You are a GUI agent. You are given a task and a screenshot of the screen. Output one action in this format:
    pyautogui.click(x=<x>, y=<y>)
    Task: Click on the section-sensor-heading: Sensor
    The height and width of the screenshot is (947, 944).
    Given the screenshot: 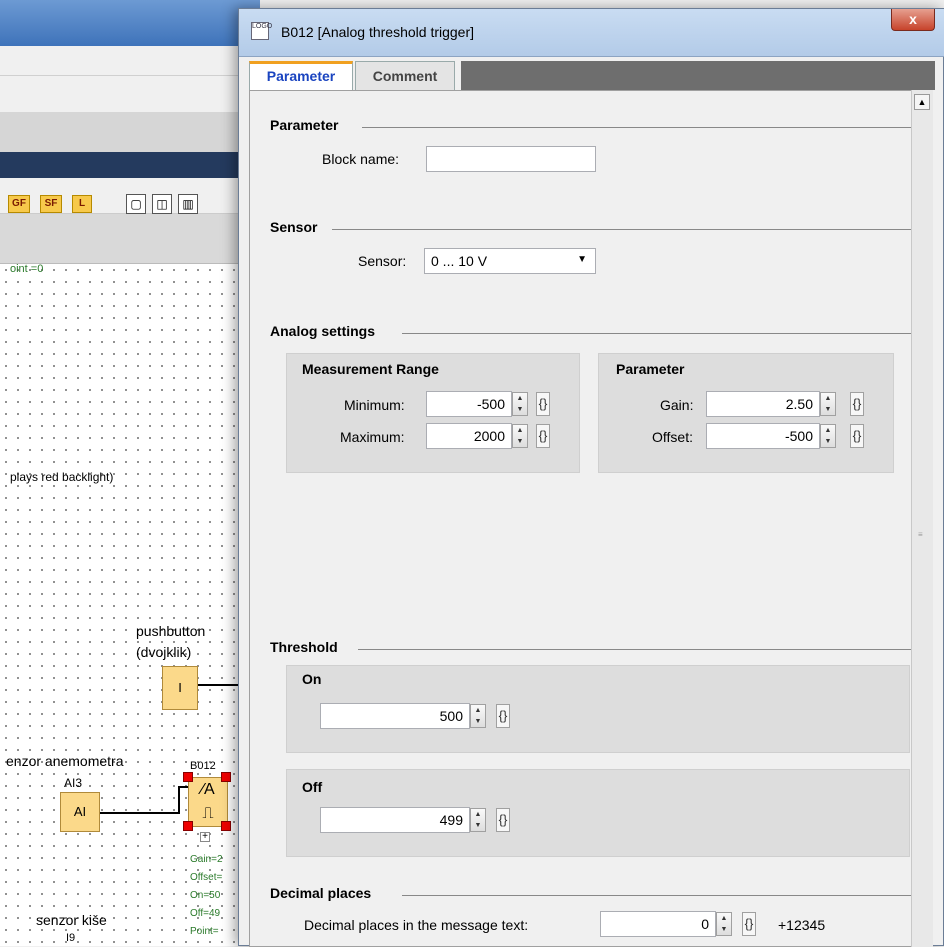 What is the action you would take?
    pyautogui.click(x=294, y=227)
    